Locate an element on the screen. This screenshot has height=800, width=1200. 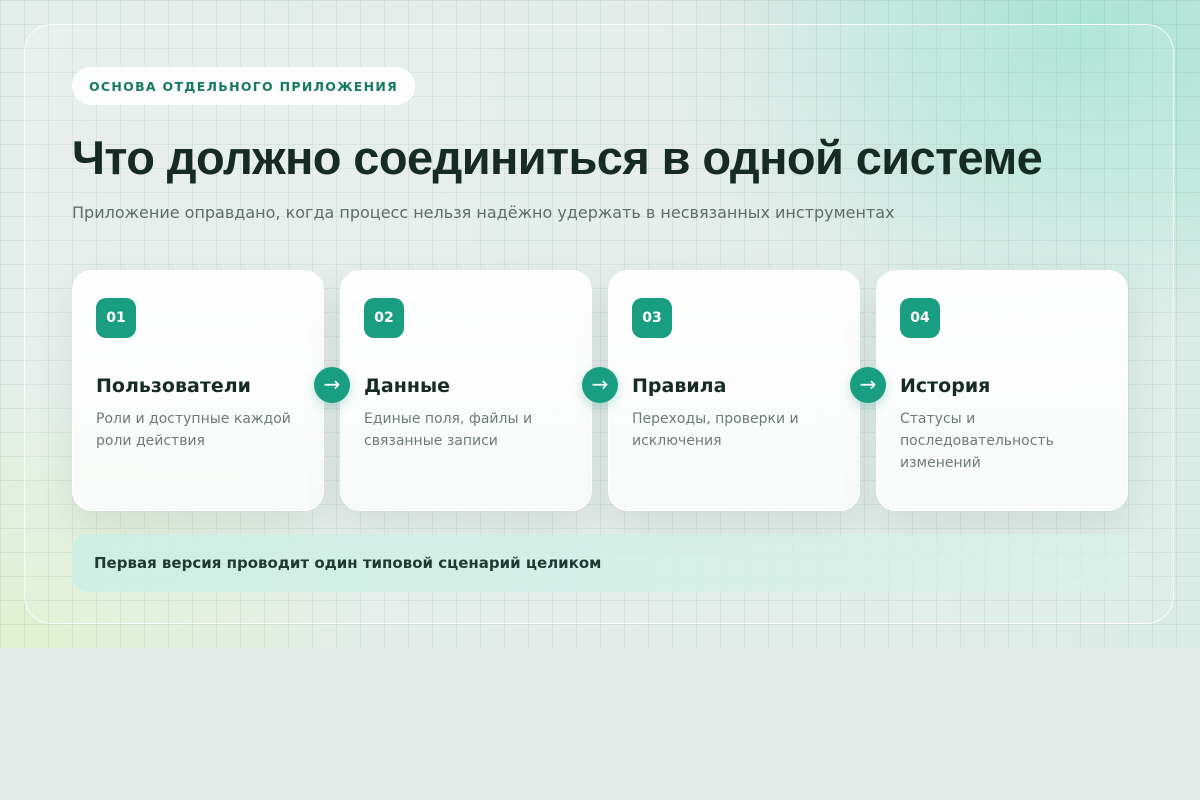
card-title: Правила is located at coordinates (679, 386).